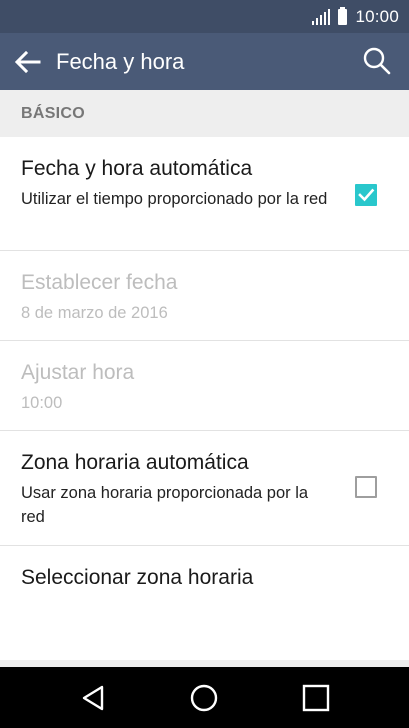 Image resolution: width=409 pixels, height=728 pixels. I want to click on navigation-bar, so click(204, 697).